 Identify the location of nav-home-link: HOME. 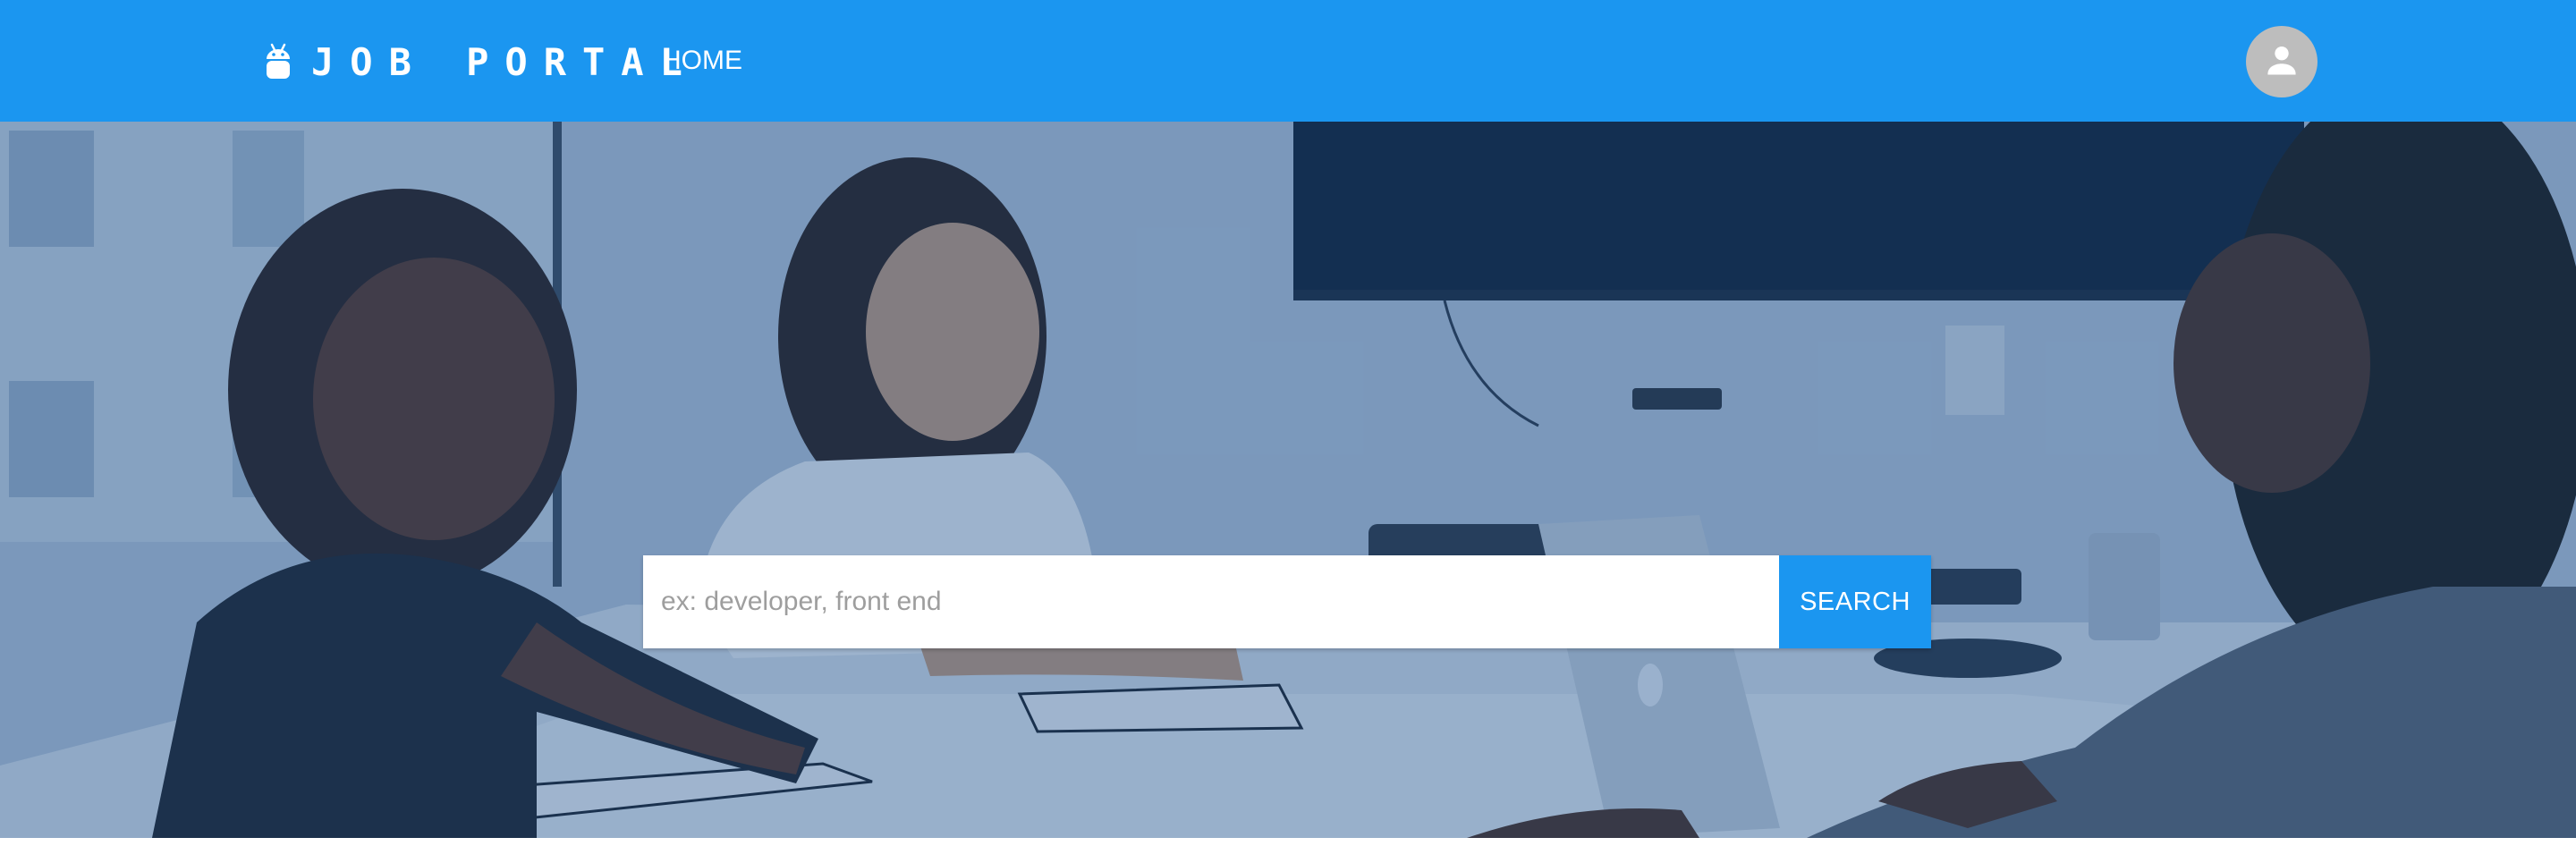
(702, 61).